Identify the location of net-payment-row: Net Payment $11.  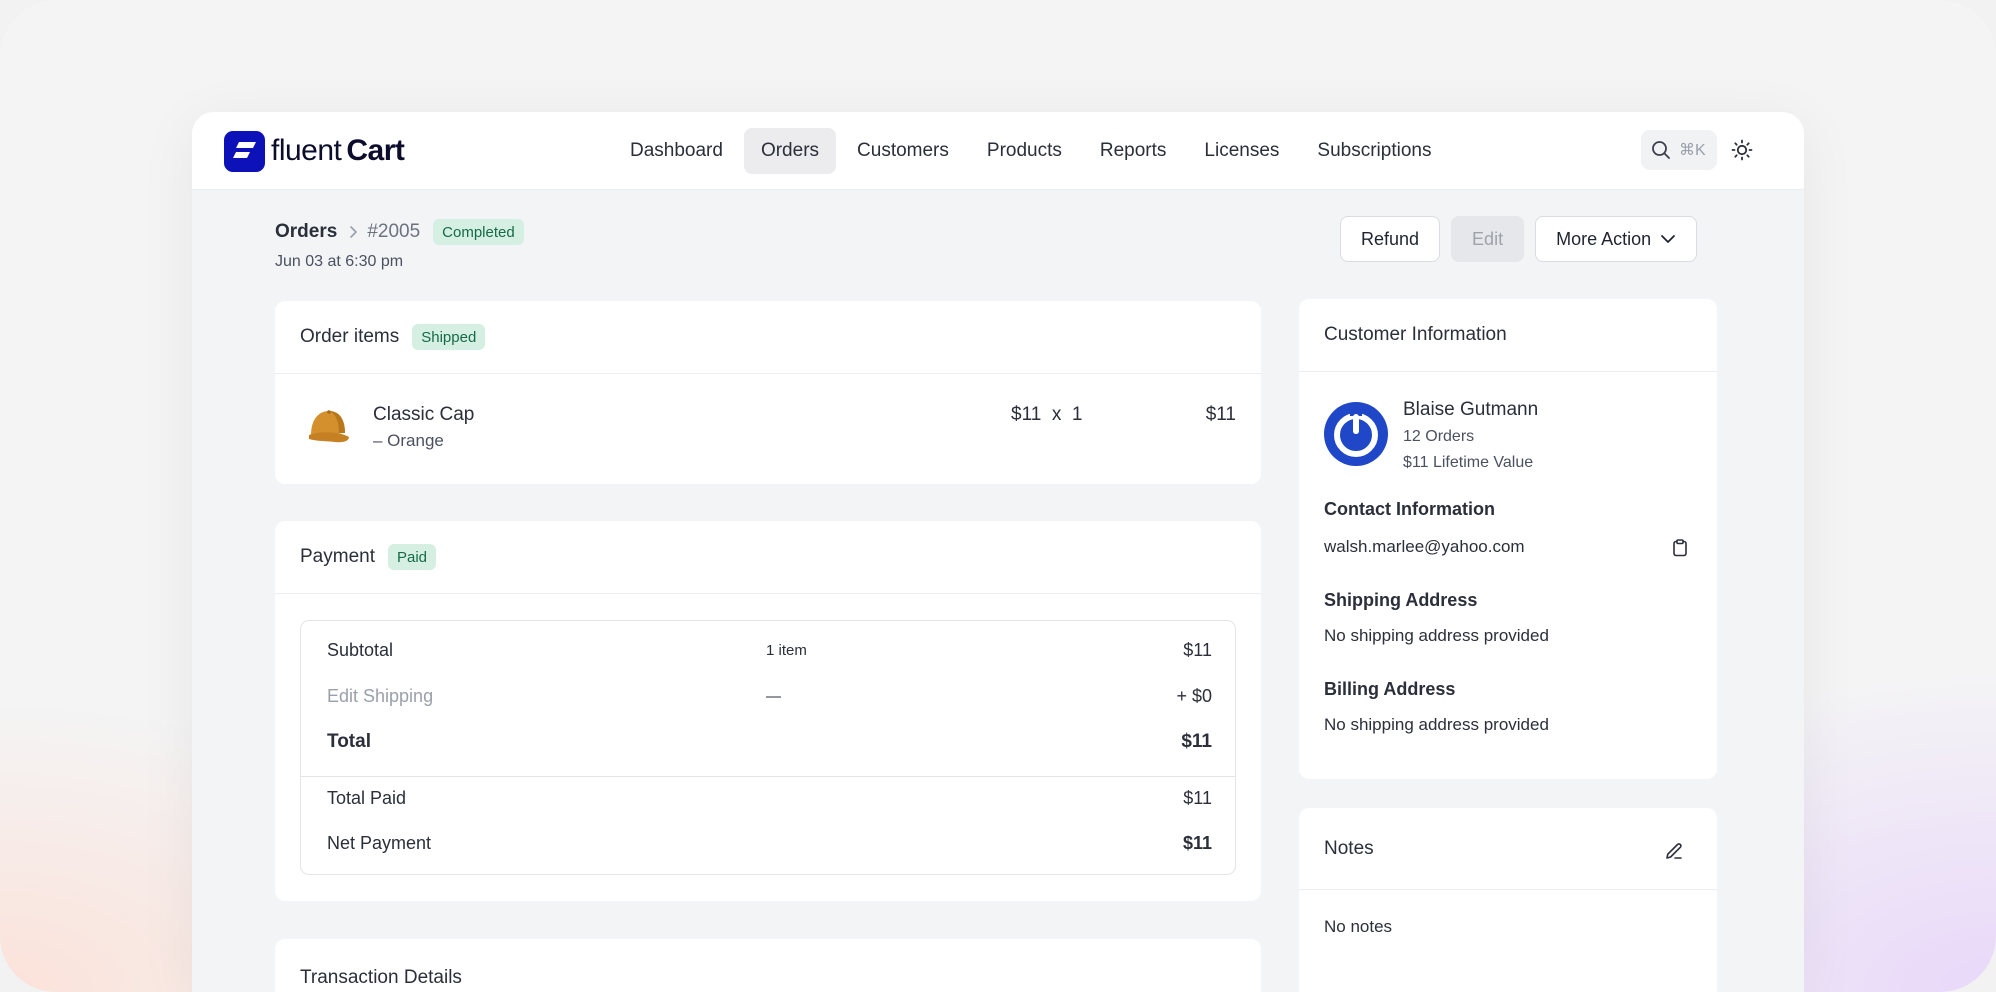
(769, 848).